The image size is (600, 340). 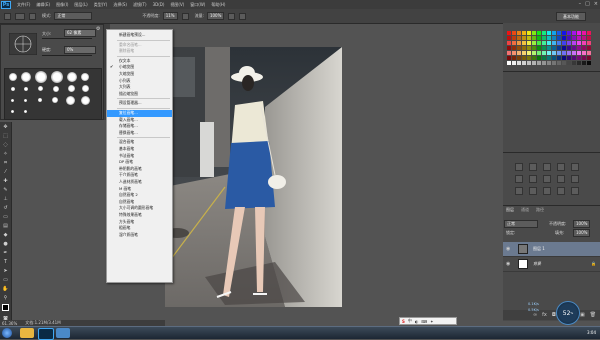 I want to click on layer-name: 背景, so click(x=537, y=264).